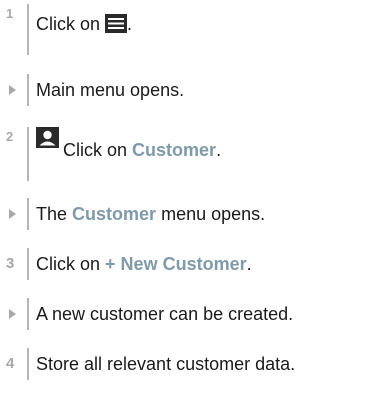 The width and height of the screenshot is (381, 401). I want to click on step-number: 1, so click(10, 13).